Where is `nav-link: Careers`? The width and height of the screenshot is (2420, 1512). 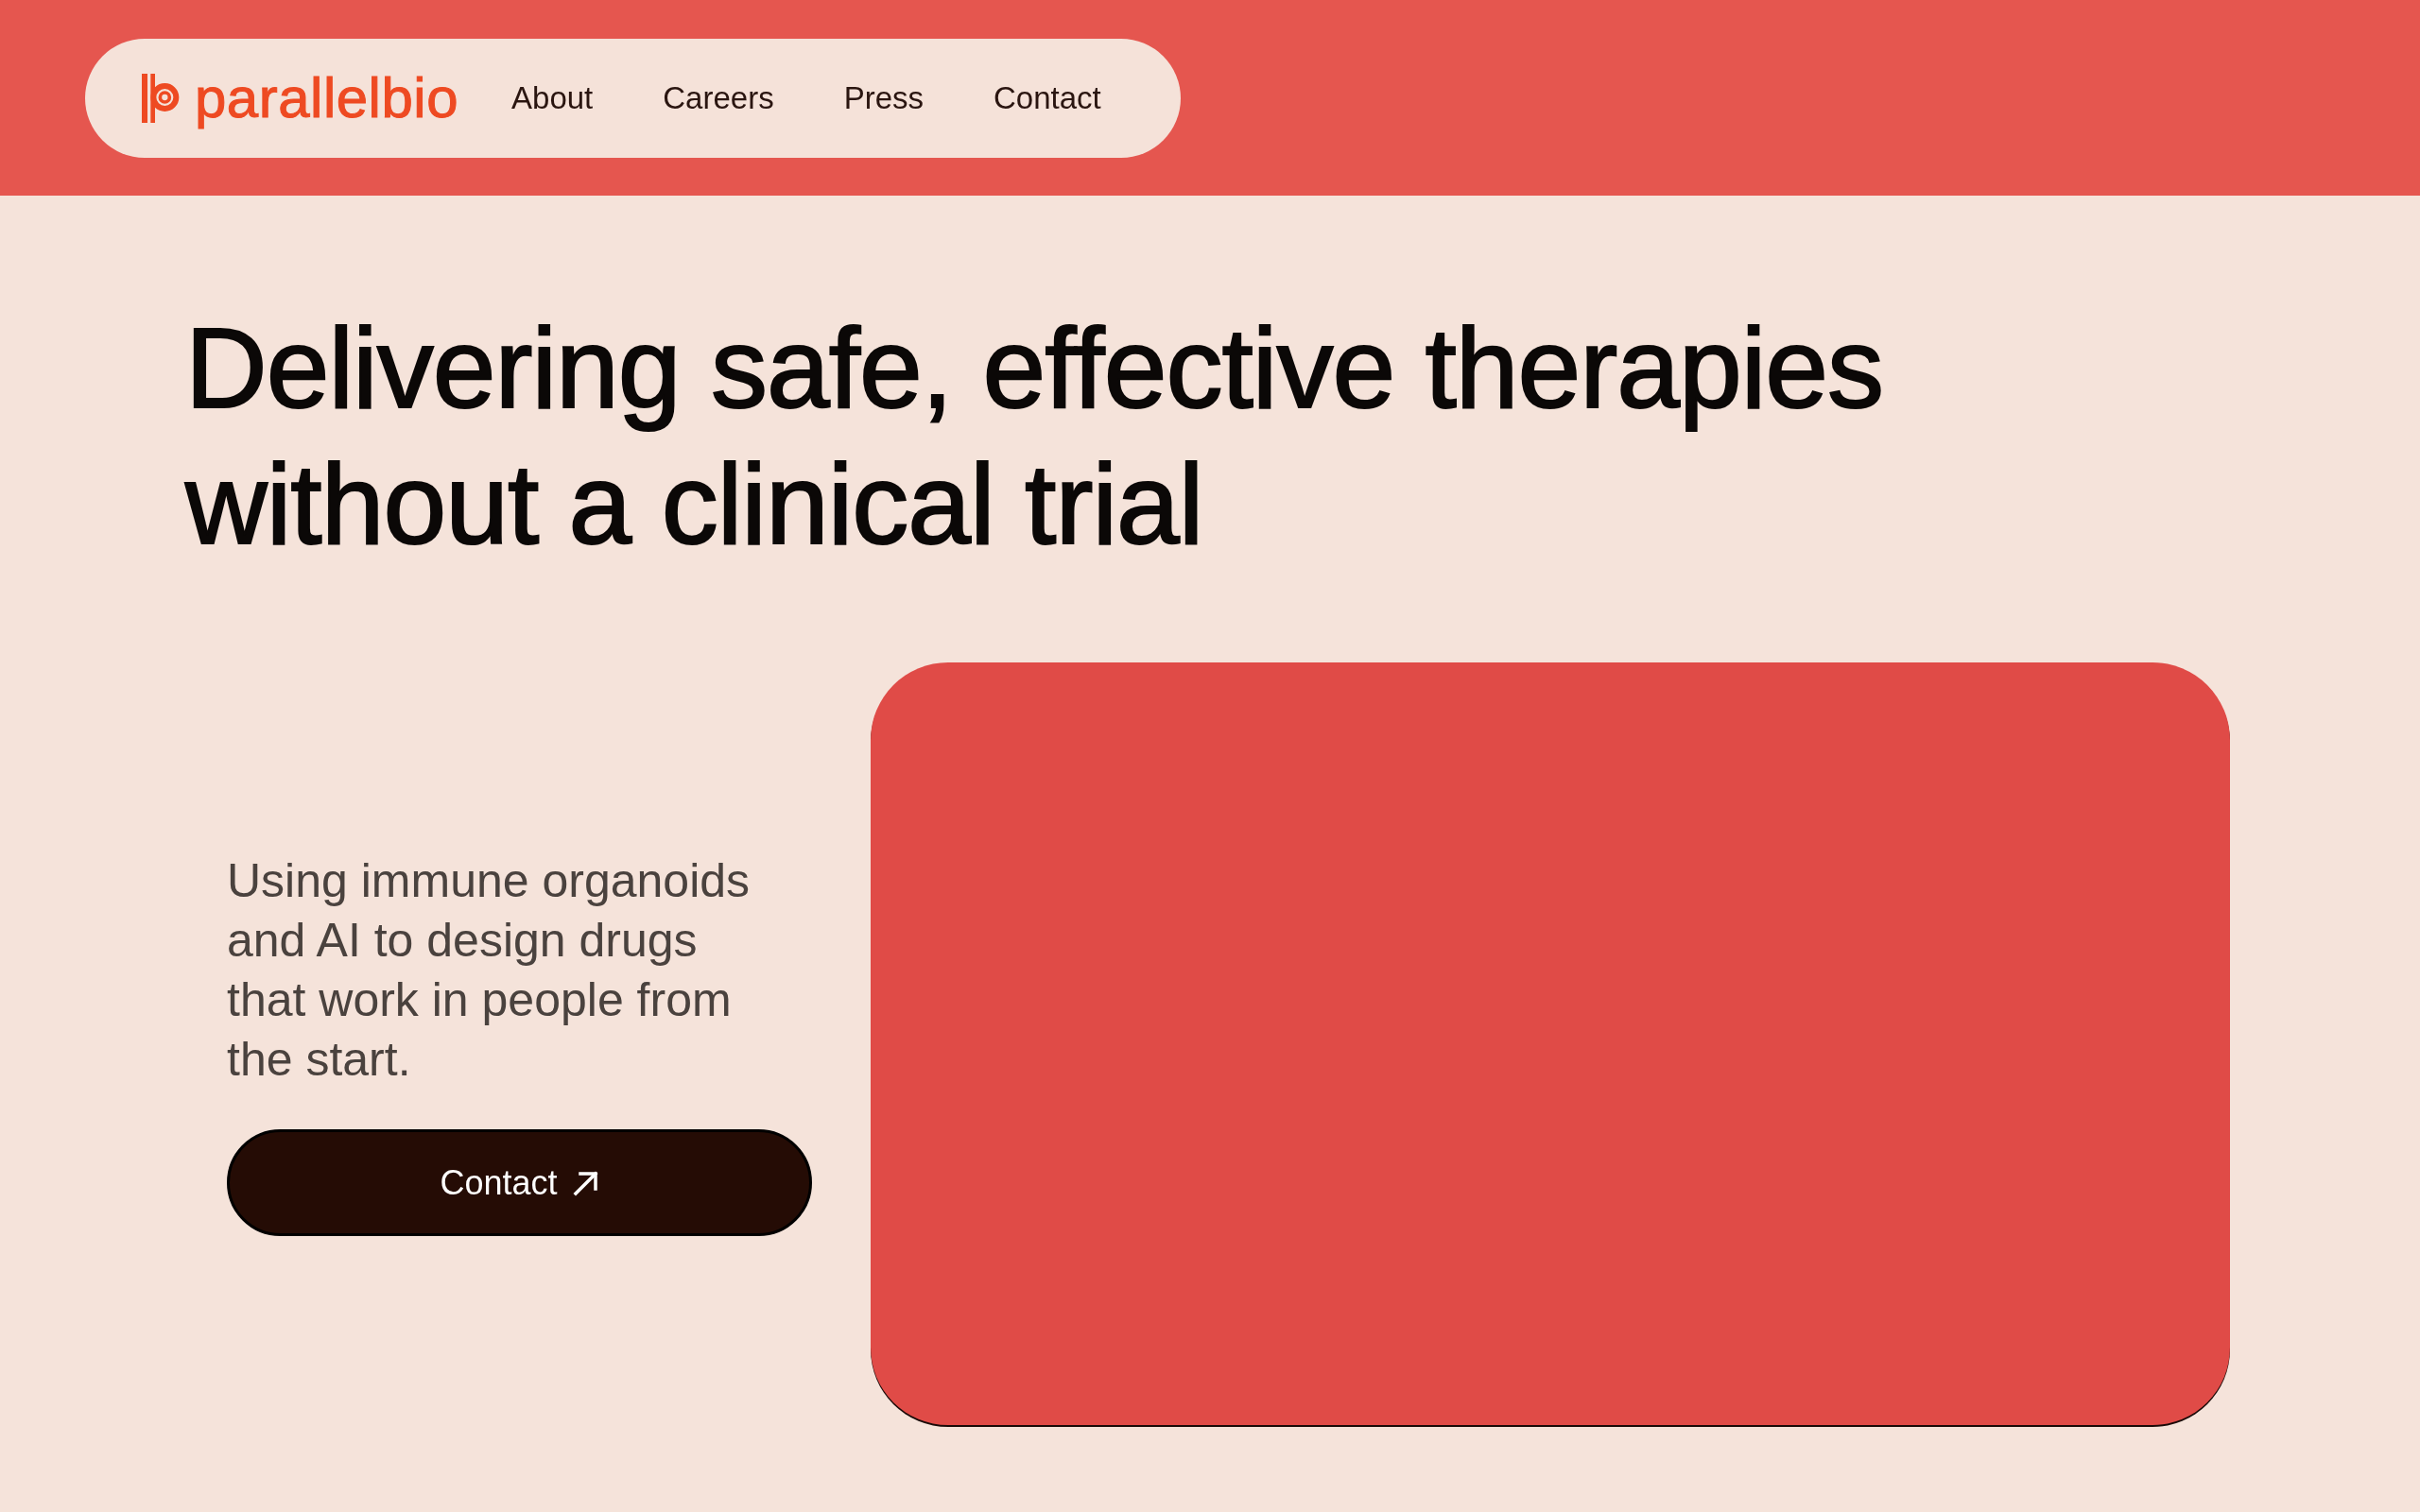 nav-link: Careers is located at coordinates (718, 98).